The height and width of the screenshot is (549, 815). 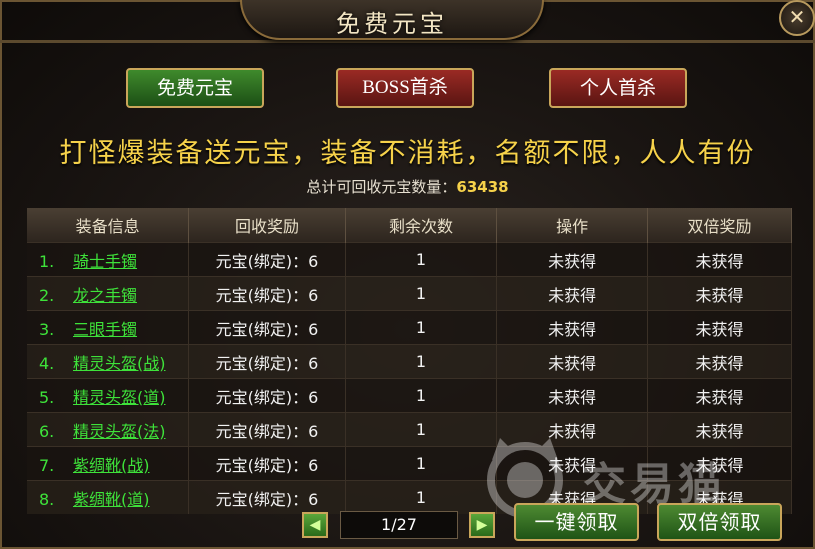 I want to click on item-link: 三眼手镯, so click(x=105, y=329).